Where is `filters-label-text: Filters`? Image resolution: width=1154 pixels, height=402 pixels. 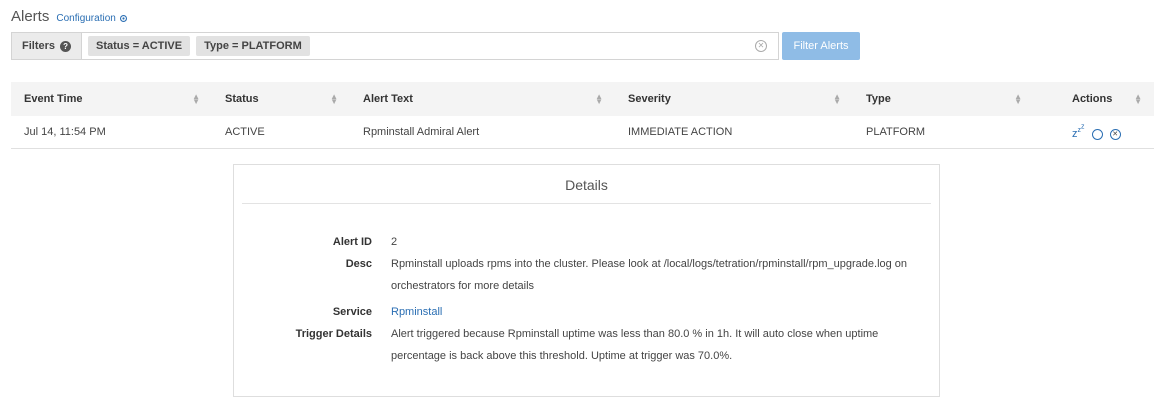 filters-label-text: Filters is located at coordinates (39, 46).